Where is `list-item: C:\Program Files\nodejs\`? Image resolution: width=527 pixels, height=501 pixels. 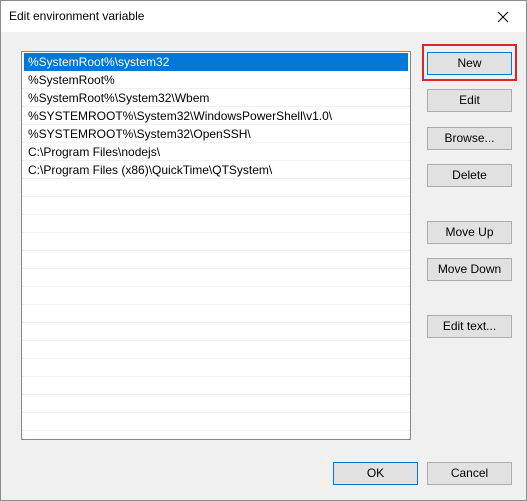 list-item: C:\Program Files\nodejs\ is located at coordinates (216, 152).